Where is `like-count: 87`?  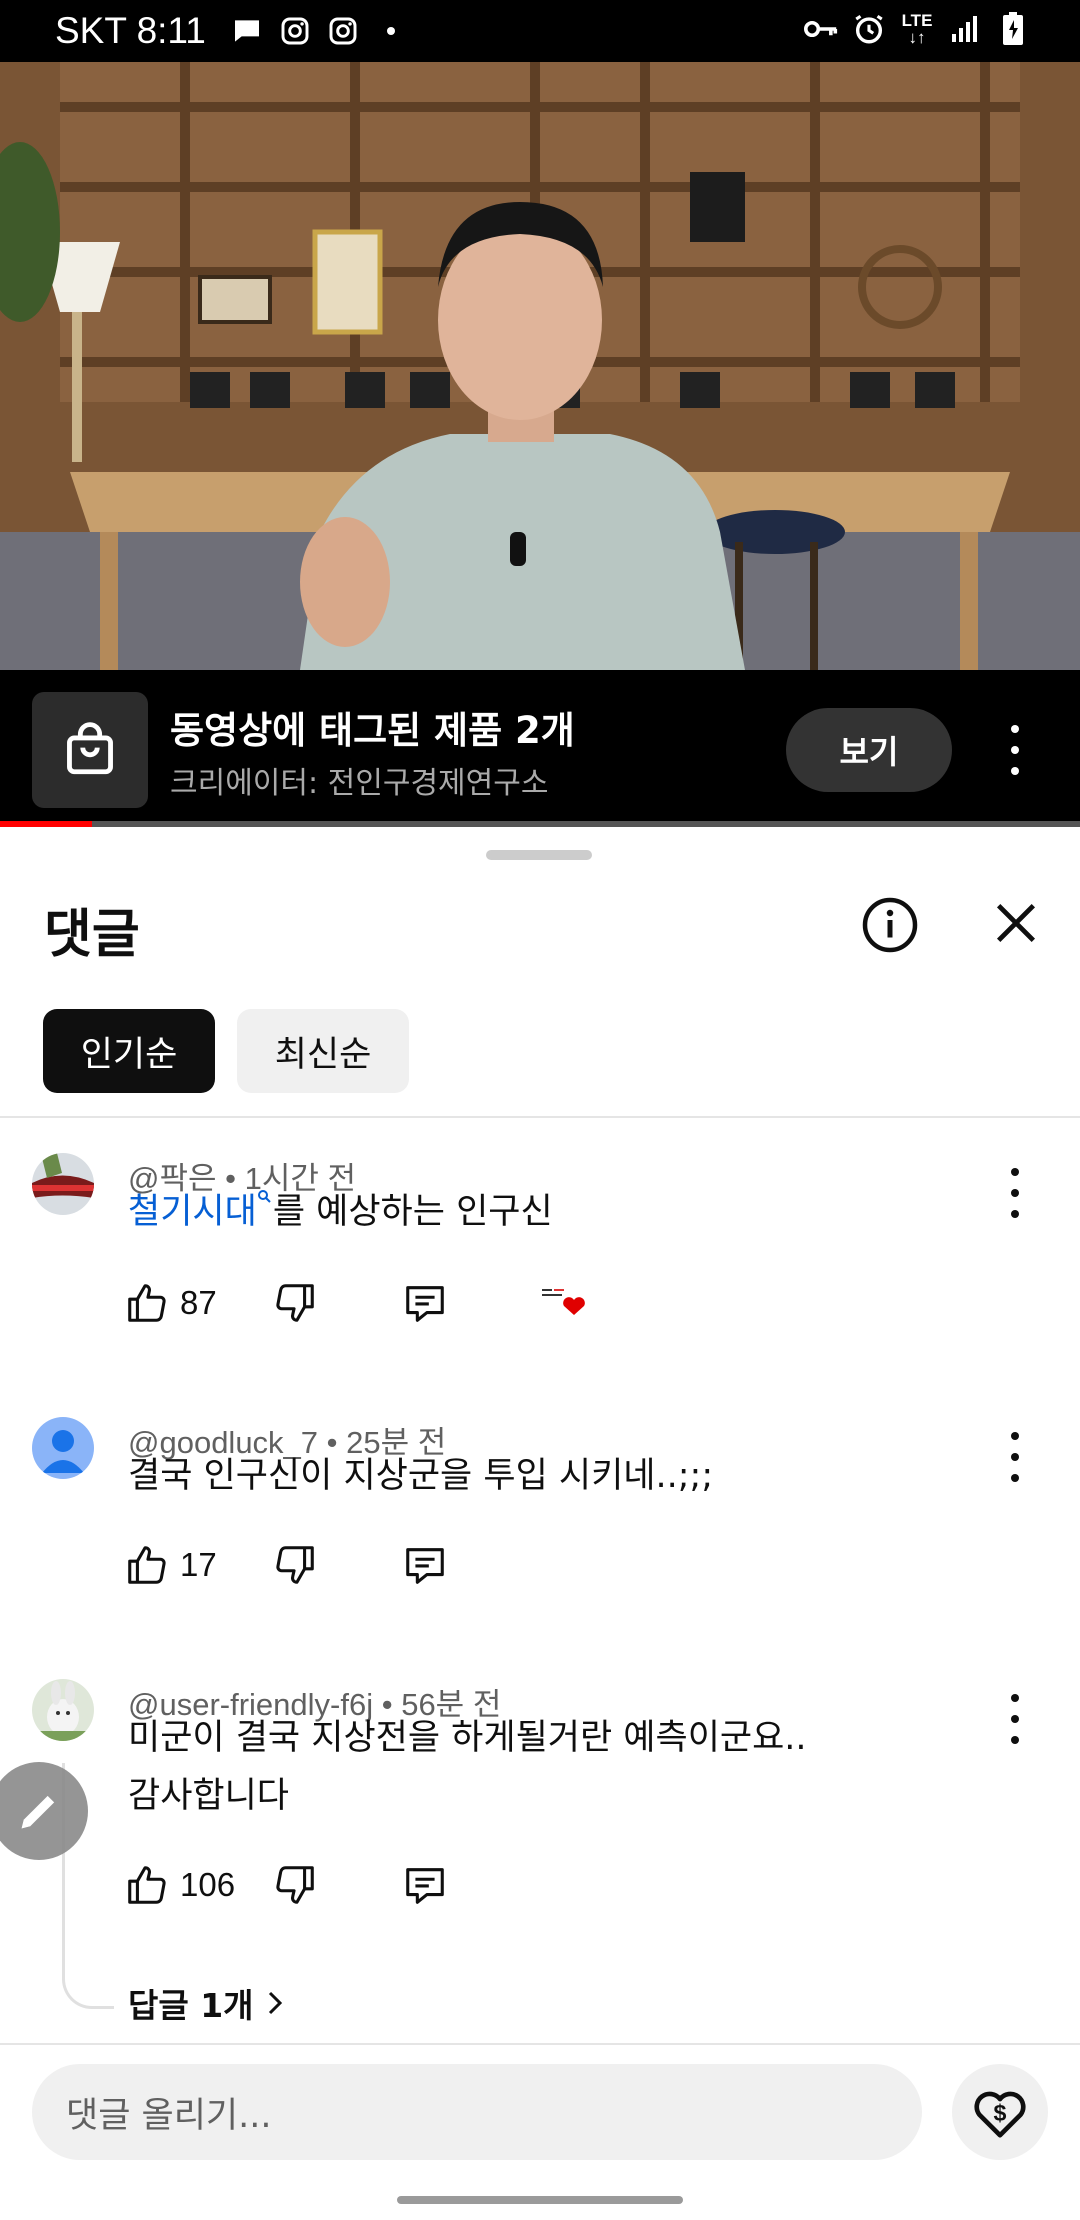 like-count: 87 is located at coordinates (198, 1302).